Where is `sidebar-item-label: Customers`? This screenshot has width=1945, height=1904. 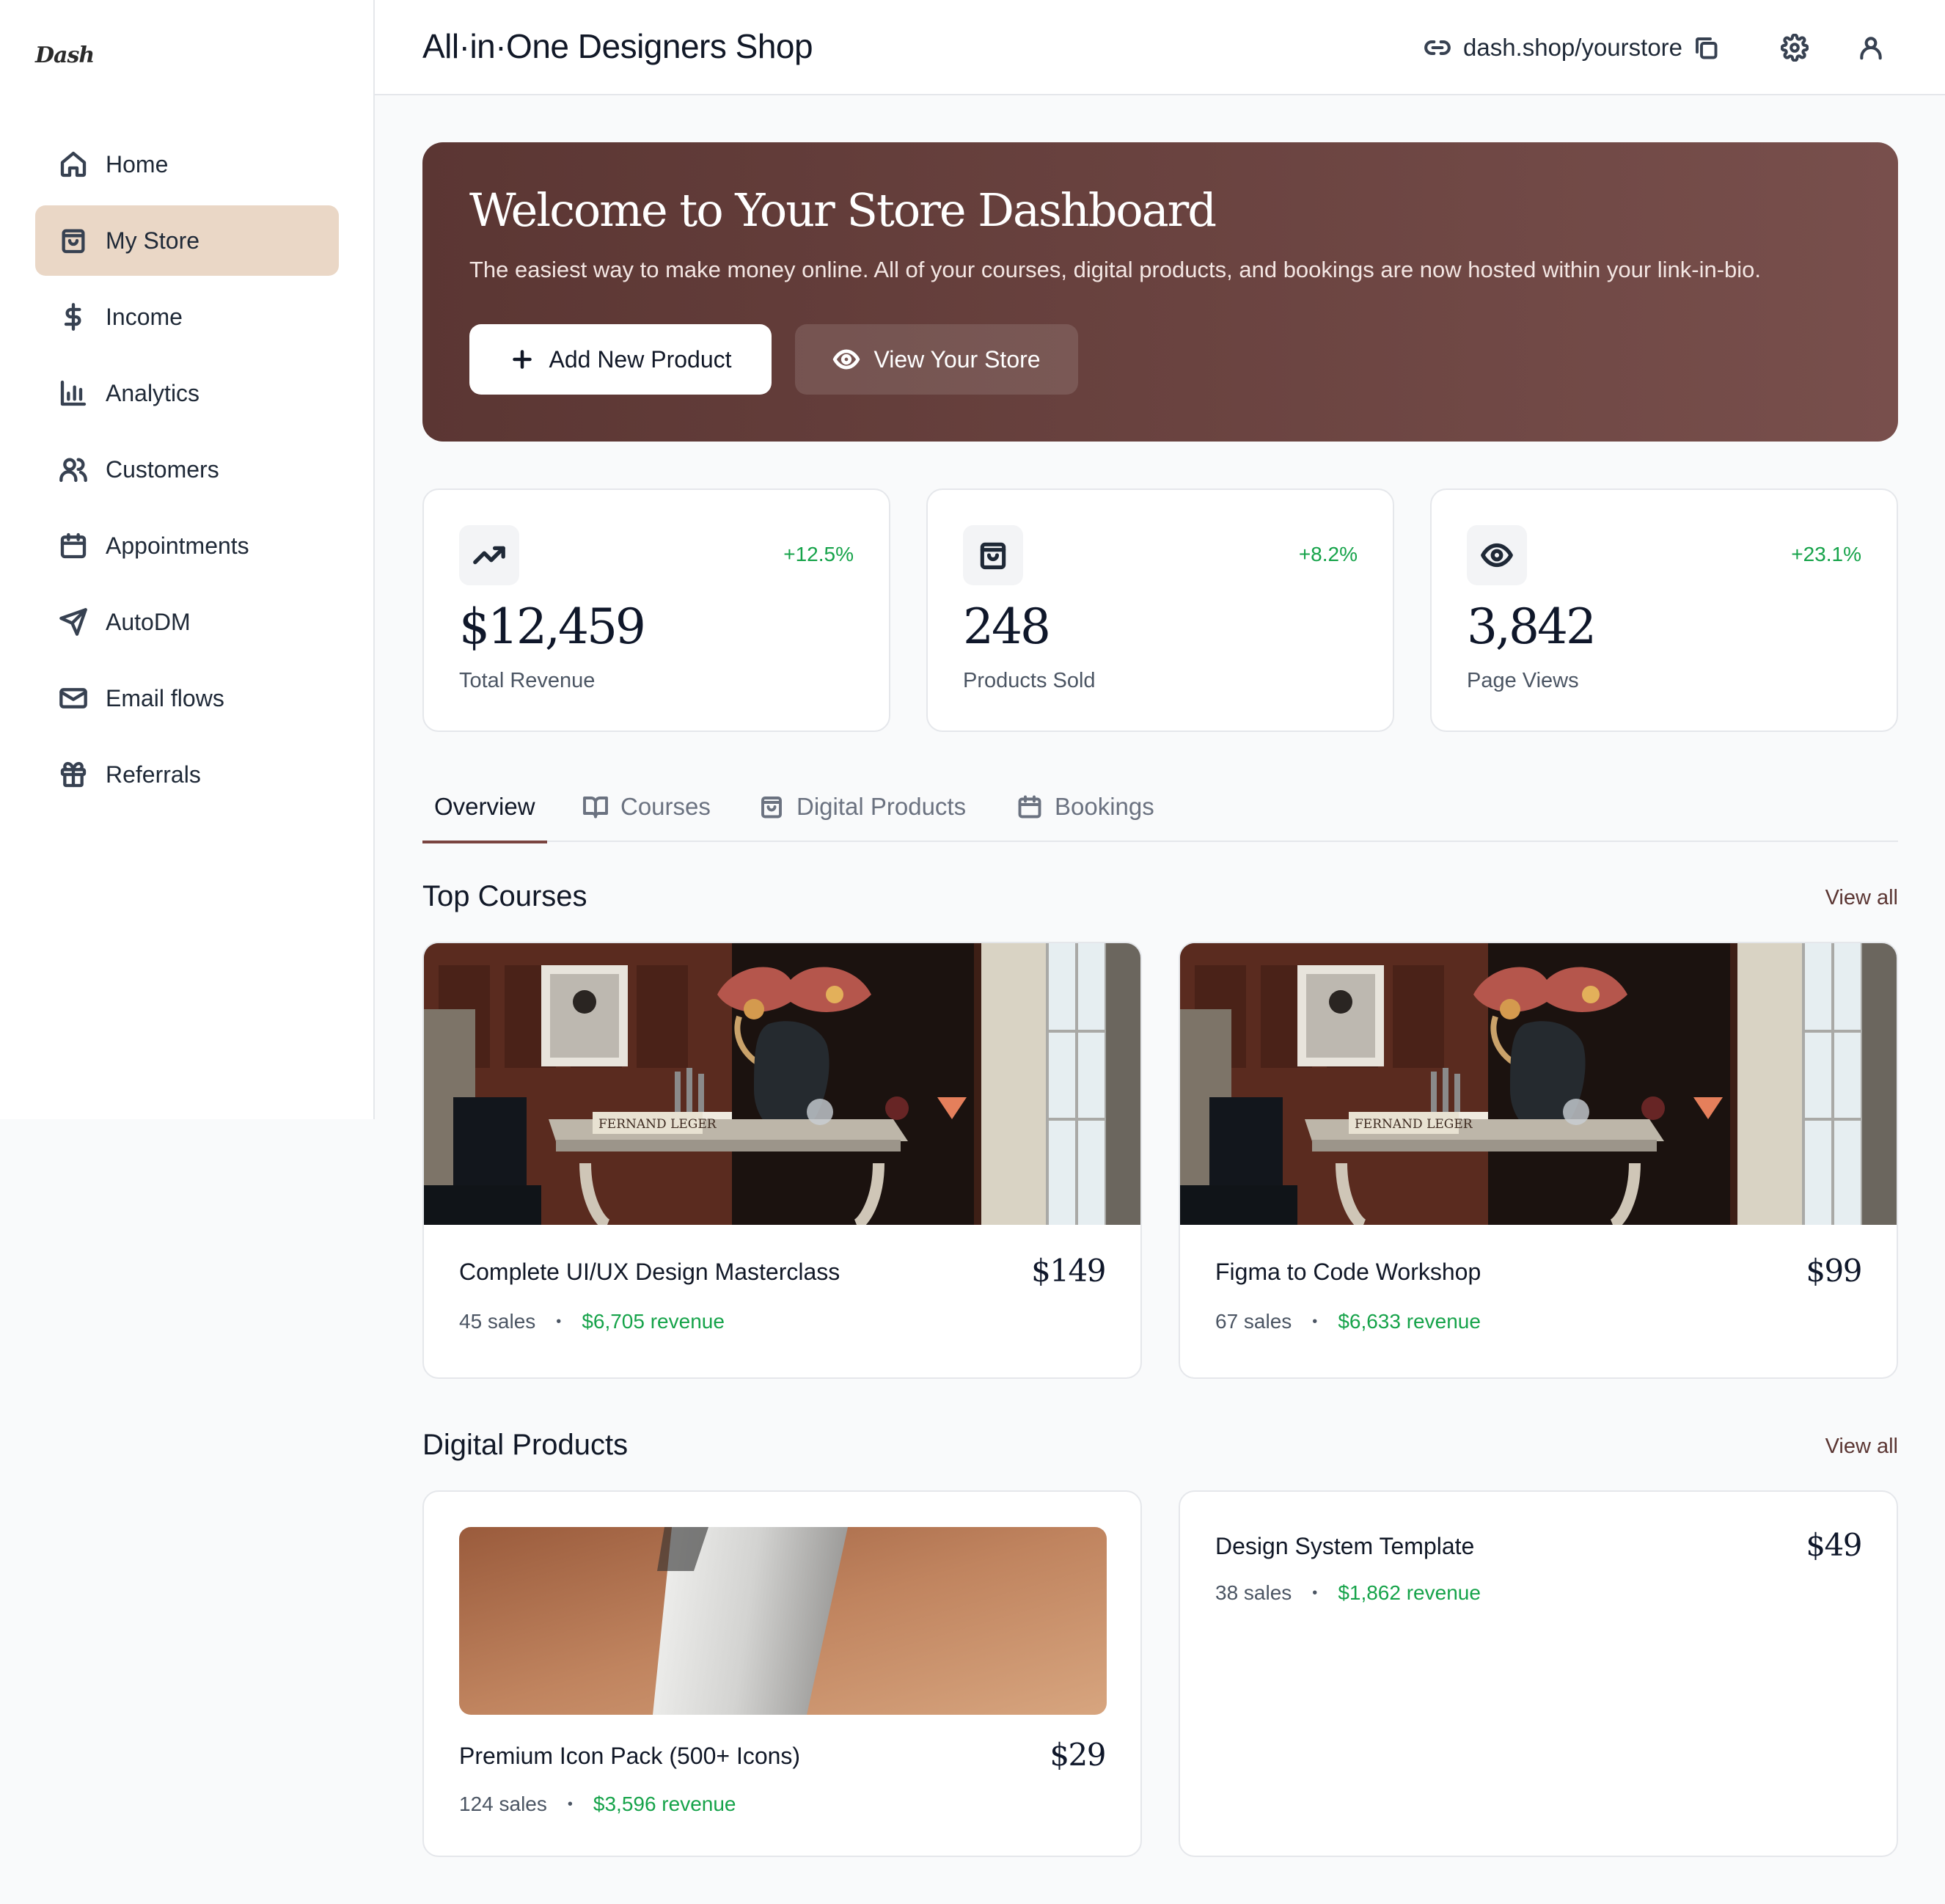
sidebar-item-label: Customers is located at coordinates (162, 469).